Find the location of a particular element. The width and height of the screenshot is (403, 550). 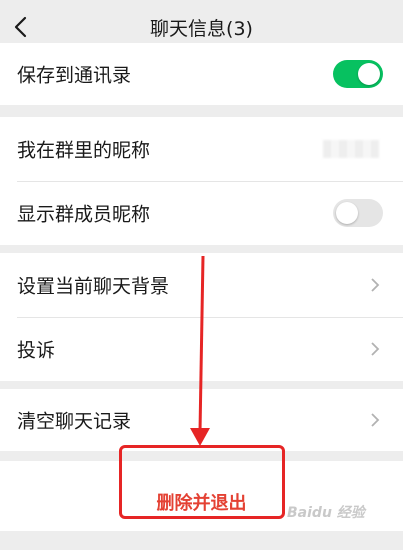

row-clear-history: 清空聊天记录 is located at coordinates (201, 420).